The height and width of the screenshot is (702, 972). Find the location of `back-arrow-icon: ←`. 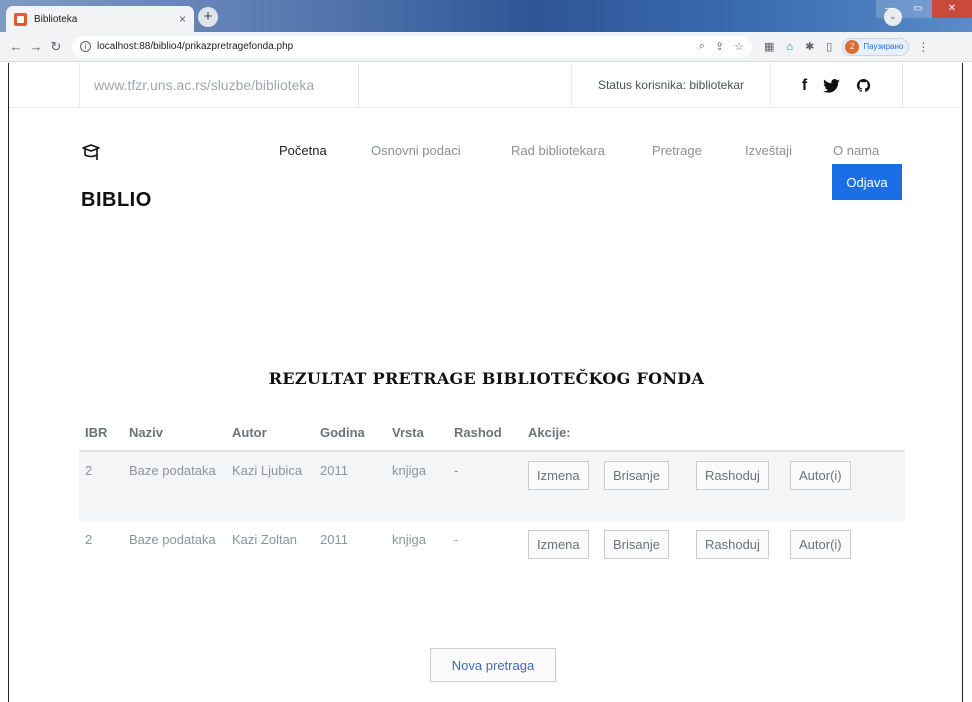

back-arrow-icon: ← is located at coordinates (16, 46).